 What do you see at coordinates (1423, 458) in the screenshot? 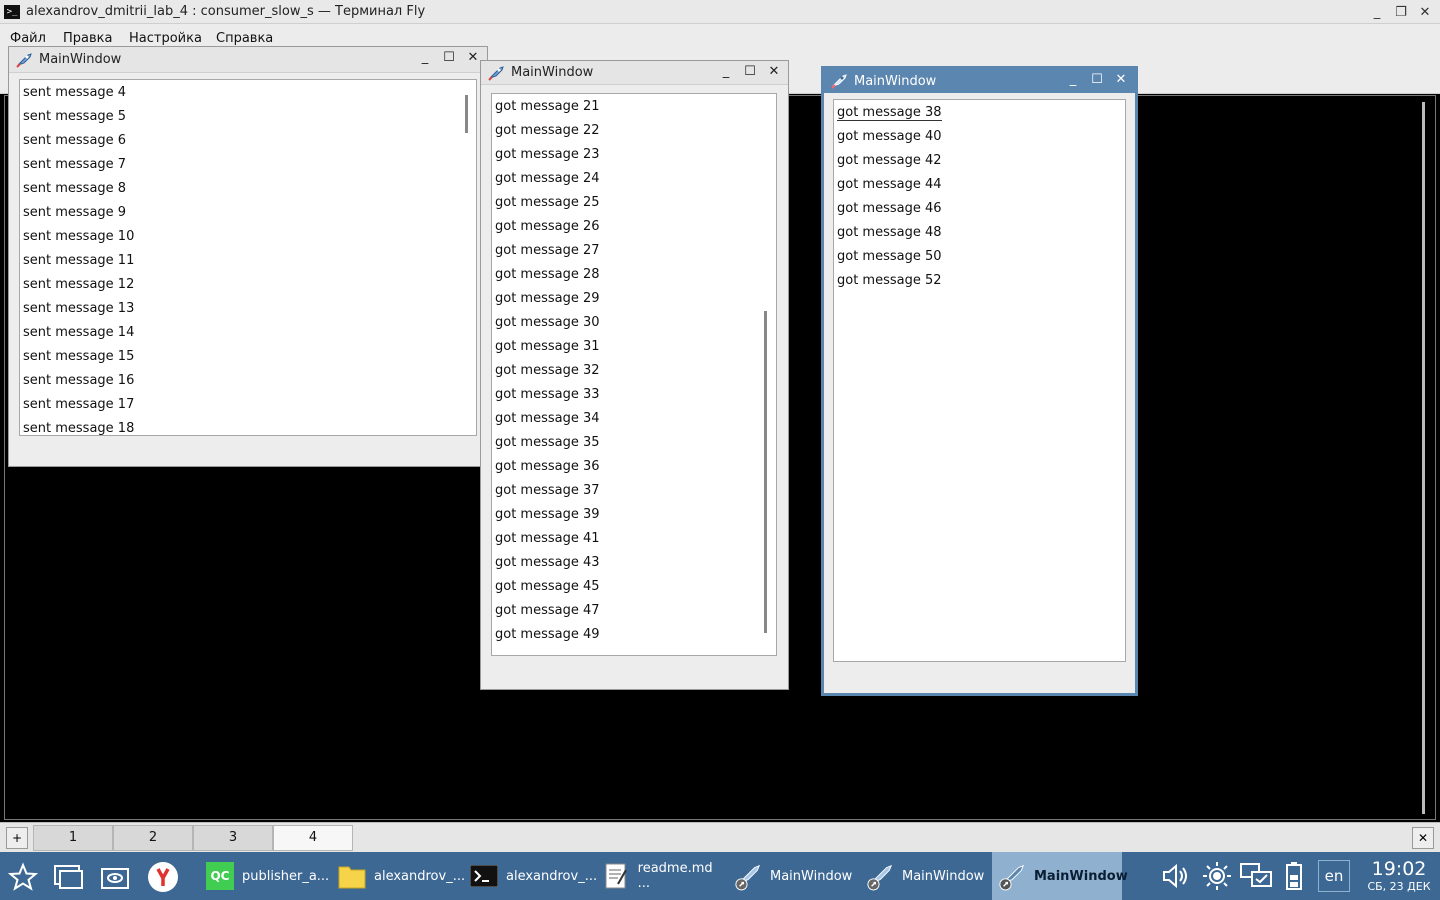
I see `terminal-scrollbar` at bounding box center [1423, 458].